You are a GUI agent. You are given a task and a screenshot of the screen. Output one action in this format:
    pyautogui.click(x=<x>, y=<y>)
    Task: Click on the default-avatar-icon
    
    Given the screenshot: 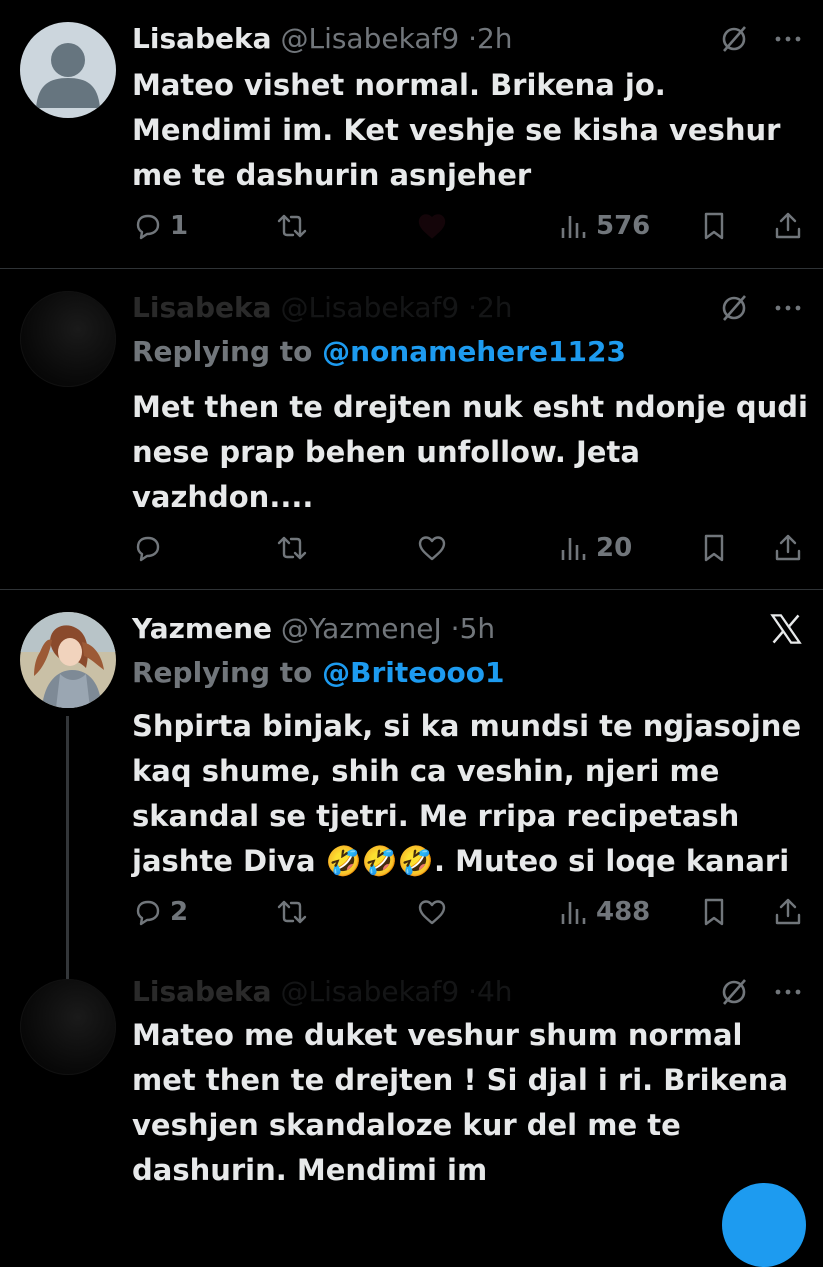 What is the action you would take?
    pyautogui.click(x=68, y=75)
    